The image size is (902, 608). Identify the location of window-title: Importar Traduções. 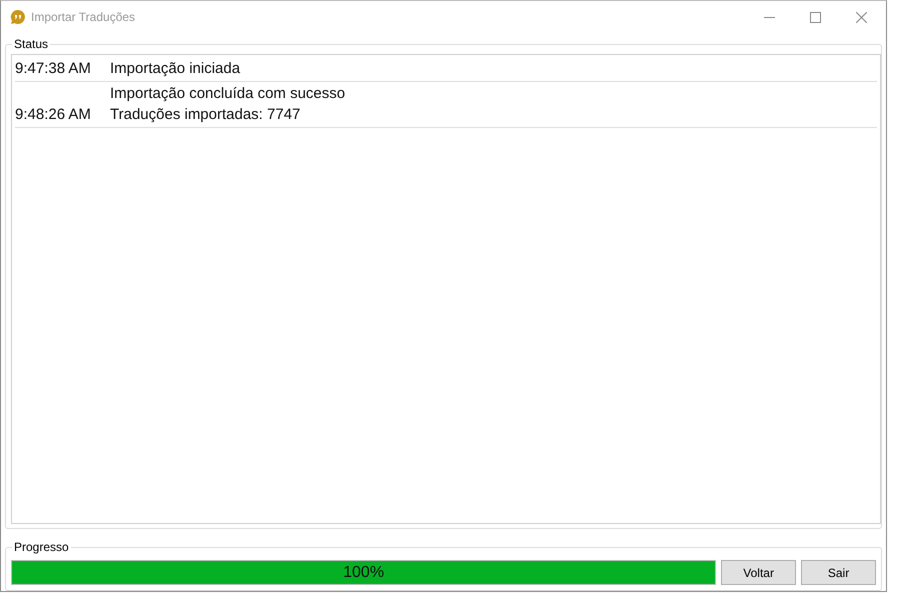
(83, 17).